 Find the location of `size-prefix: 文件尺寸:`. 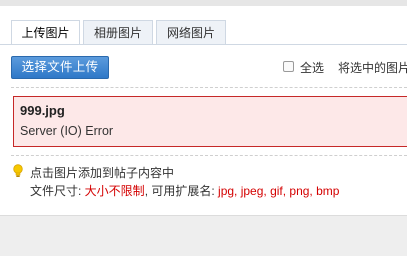

size-prefix: 文件尺寸: is located at coordinates (57, 191).